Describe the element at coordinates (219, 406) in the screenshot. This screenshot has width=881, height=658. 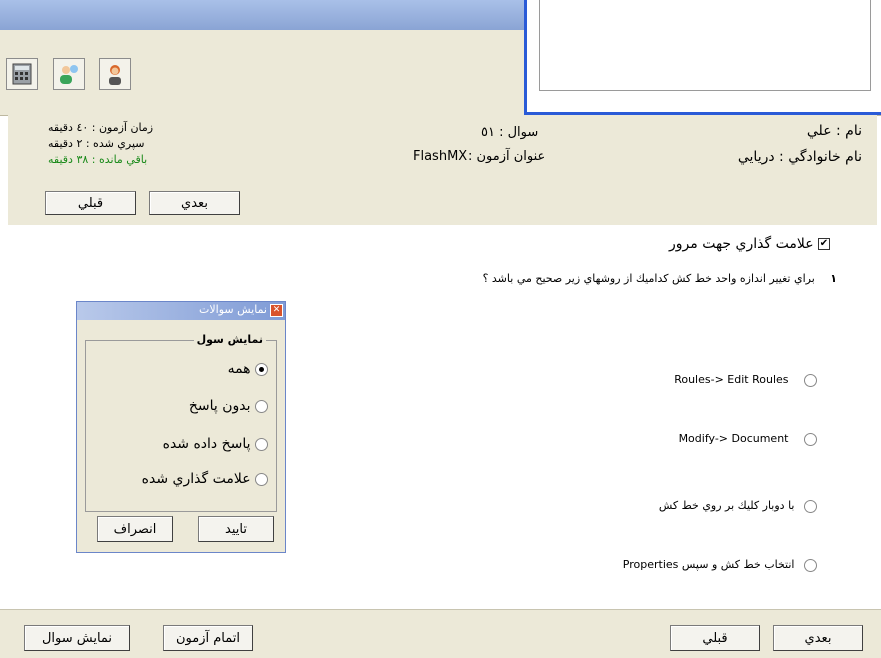
I see `filter-label-unanswered: بدون پاسخ` at that location.